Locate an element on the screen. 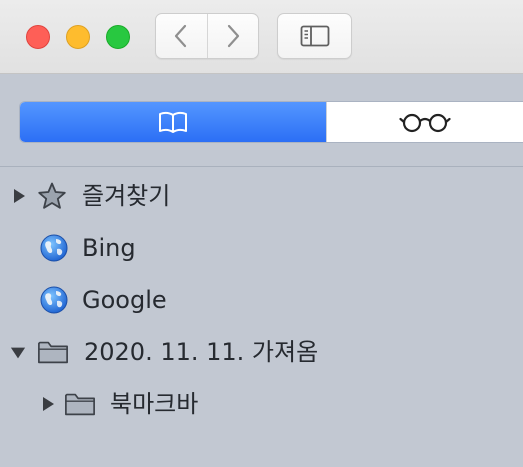 This screenshot has height=467, width=523. chevron-right-icon is located at coordinates (233, 36).